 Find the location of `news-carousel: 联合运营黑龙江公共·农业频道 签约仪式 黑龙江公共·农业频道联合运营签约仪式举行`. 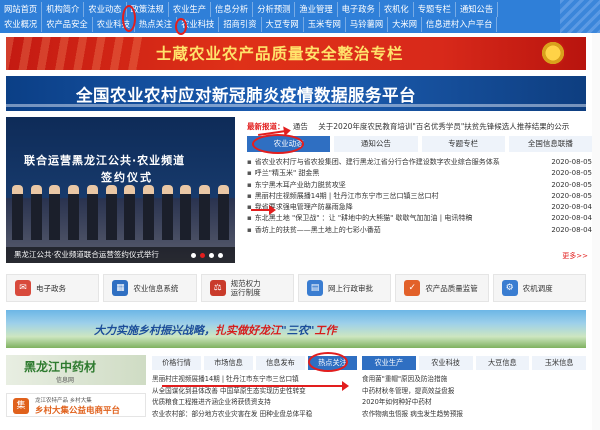

news-carousel: 联合运营黑龙江公共·农业频道 签约仪式 黑龙江公共·农业频道联合运营签约仪式举行 is located at coordinates (120, 190).